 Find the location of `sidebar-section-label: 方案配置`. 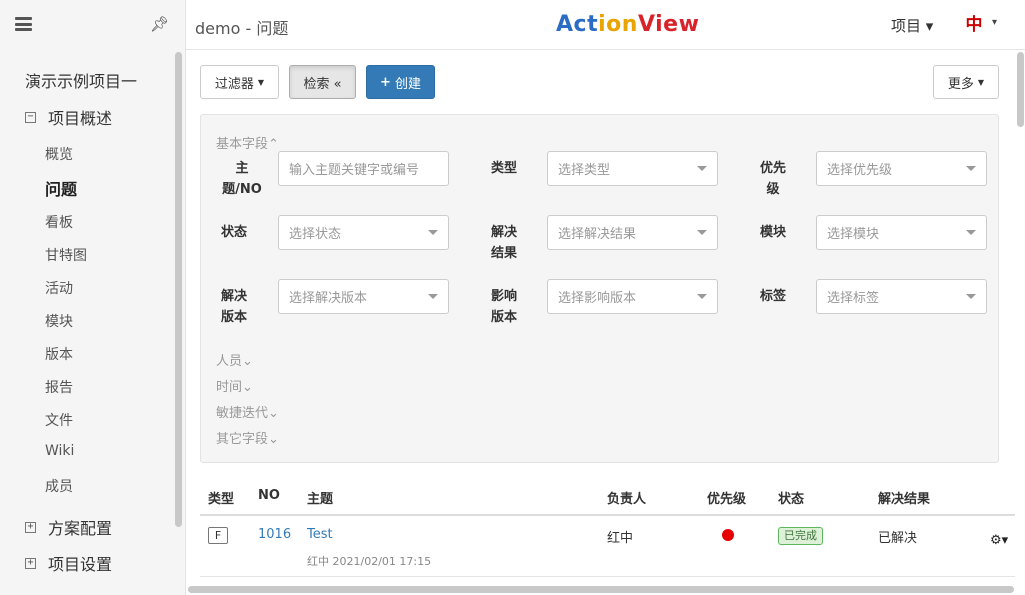

sidebar-section-label: 方案配置 is located at coordinates (80, 528).